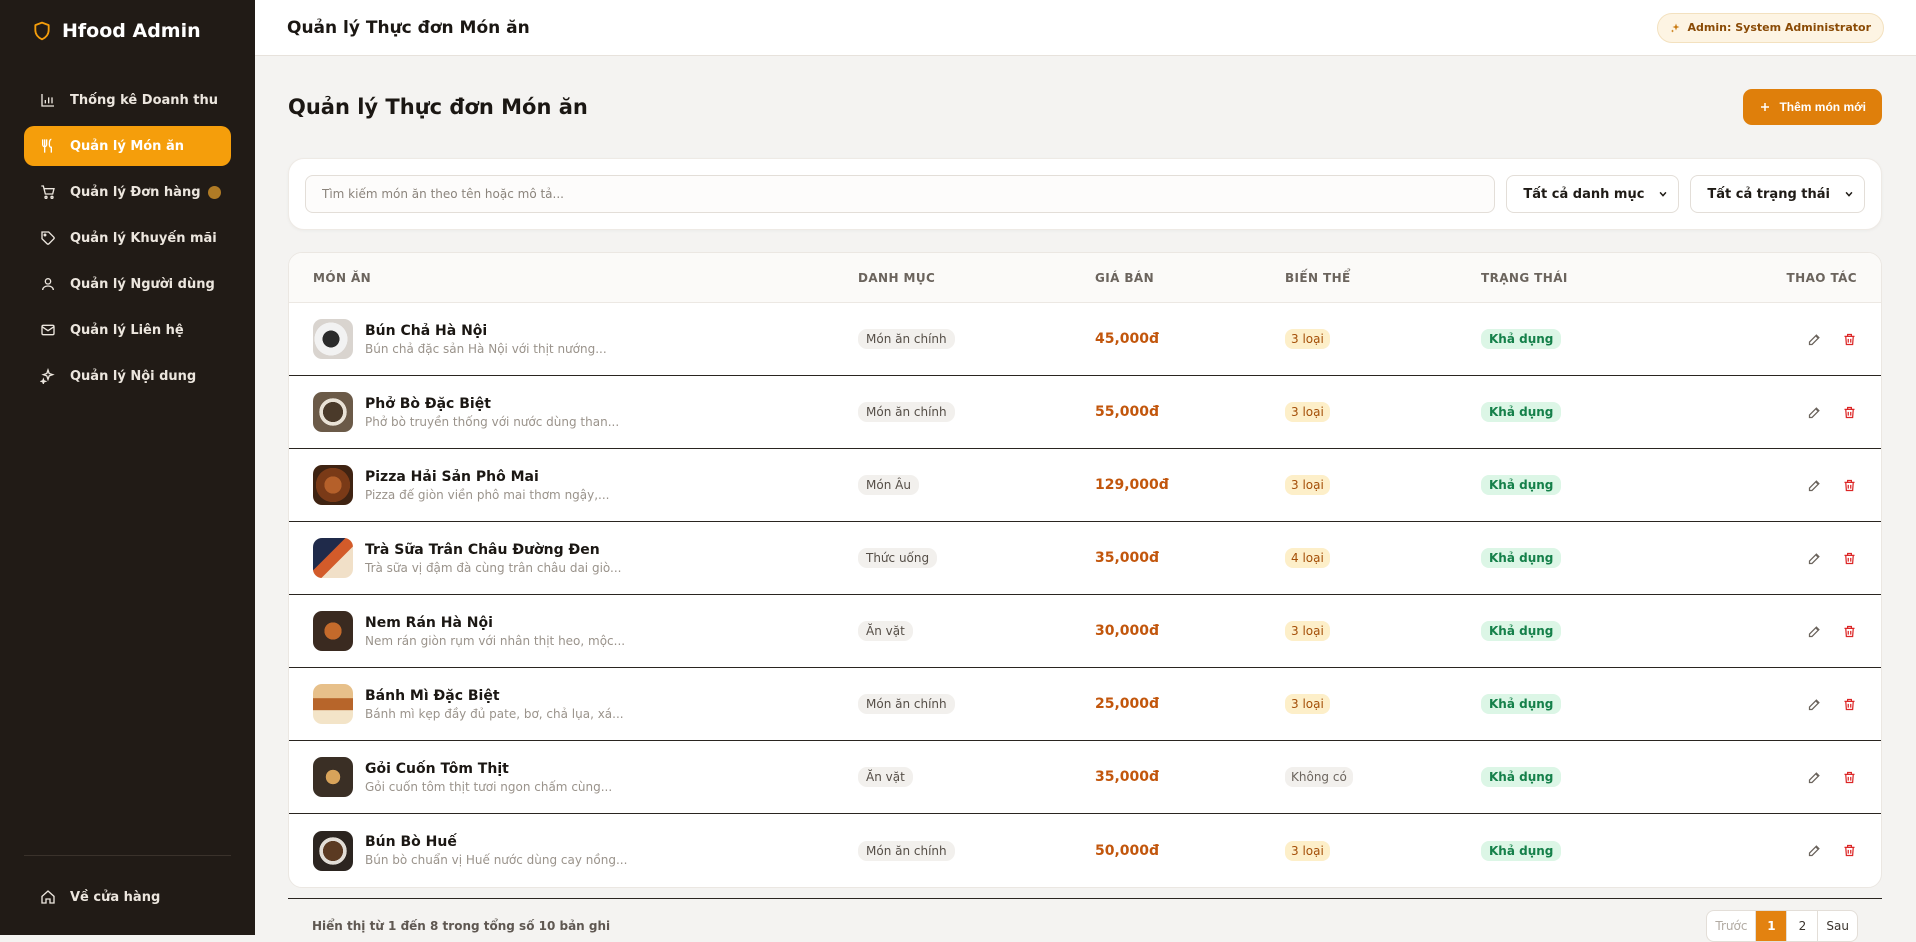 This screenshot has height=942, width=1916. What do you see at coordinates (144, 100) in the screenshot?
I see `sidebar-item-label: Thống kê Doanh thu` at bounding box center [144, 100].